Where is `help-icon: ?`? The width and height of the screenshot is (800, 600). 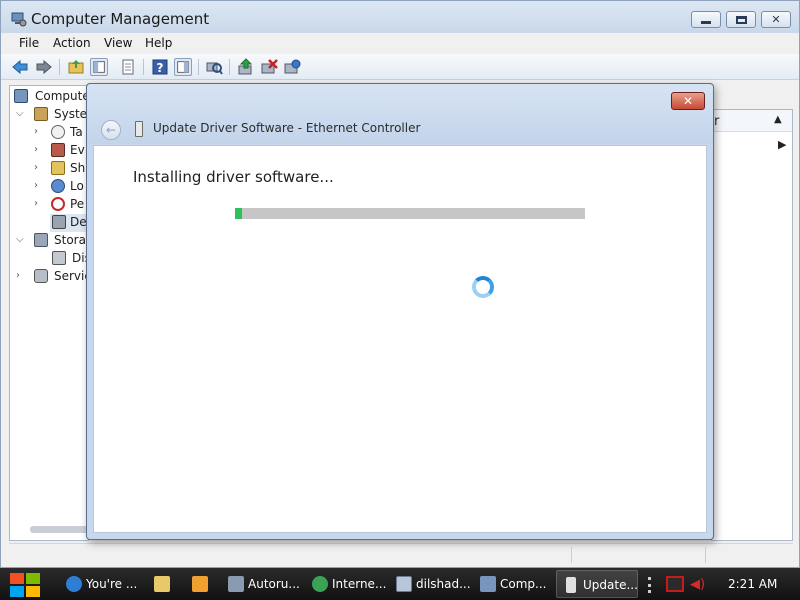 help-icon: ? is located at coordinates (160, 67).